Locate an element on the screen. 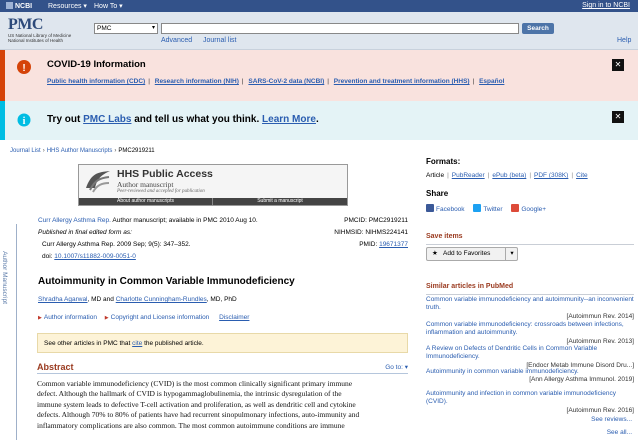 Image resolution: width=638 pixels, height=440 pixels. howto-menu-label: How To is located at coordinates (106, 6).